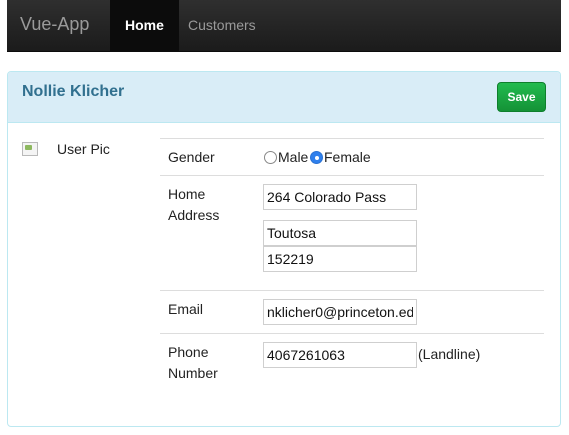  Describe the element at coordinates (73, 91) in the screenshot. I see `customer-name-title: Nollie Klicher` at that location.